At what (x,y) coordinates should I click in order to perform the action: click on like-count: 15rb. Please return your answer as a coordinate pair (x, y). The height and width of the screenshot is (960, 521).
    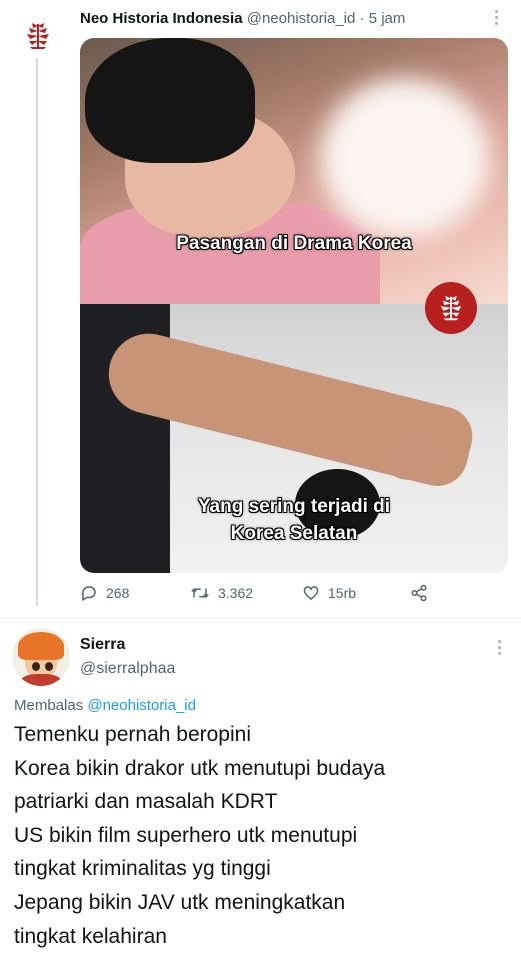
    Looking at the image, I should click on (342, 593).